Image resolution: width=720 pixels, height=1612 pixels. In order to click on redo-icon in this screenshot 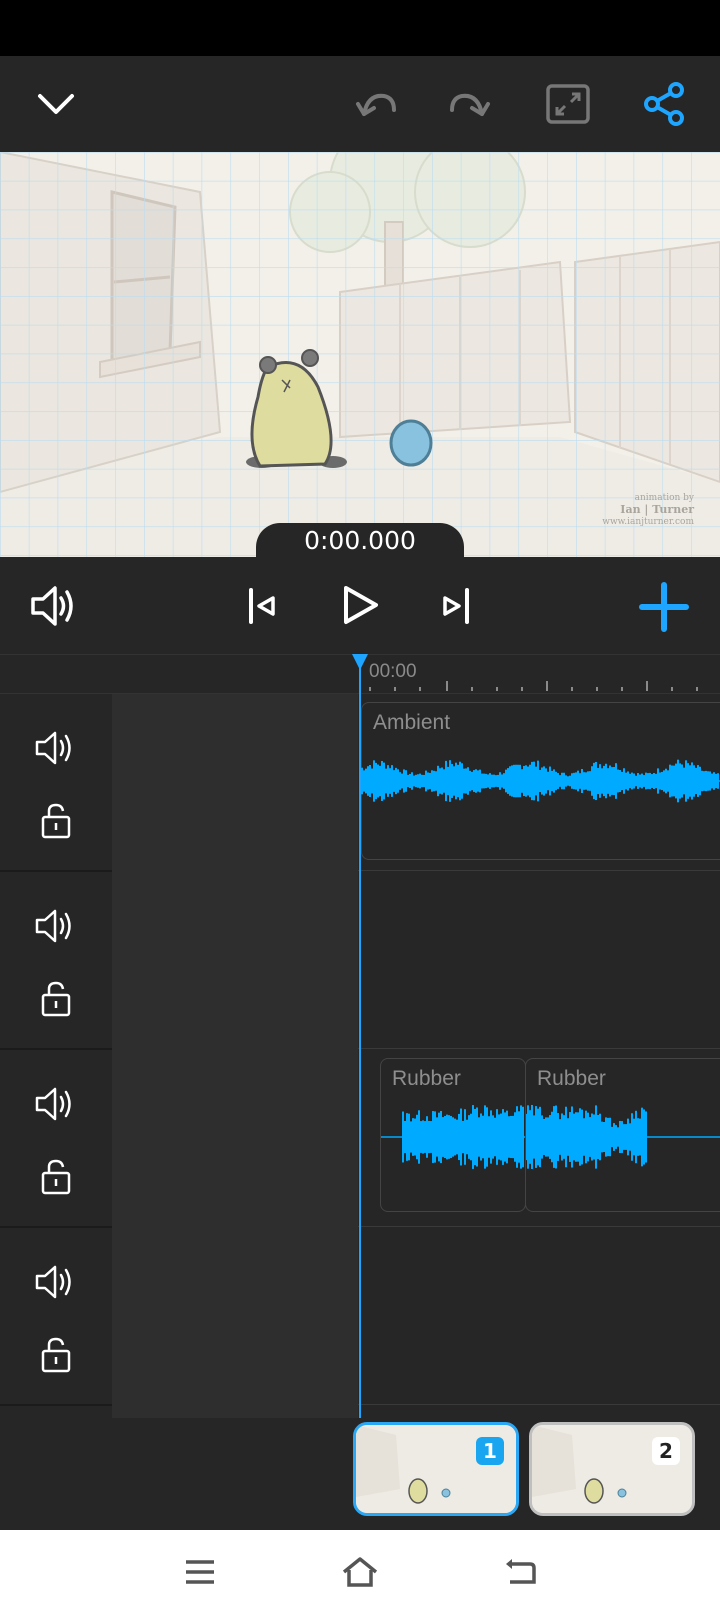, I will do `click(470, 104)`.